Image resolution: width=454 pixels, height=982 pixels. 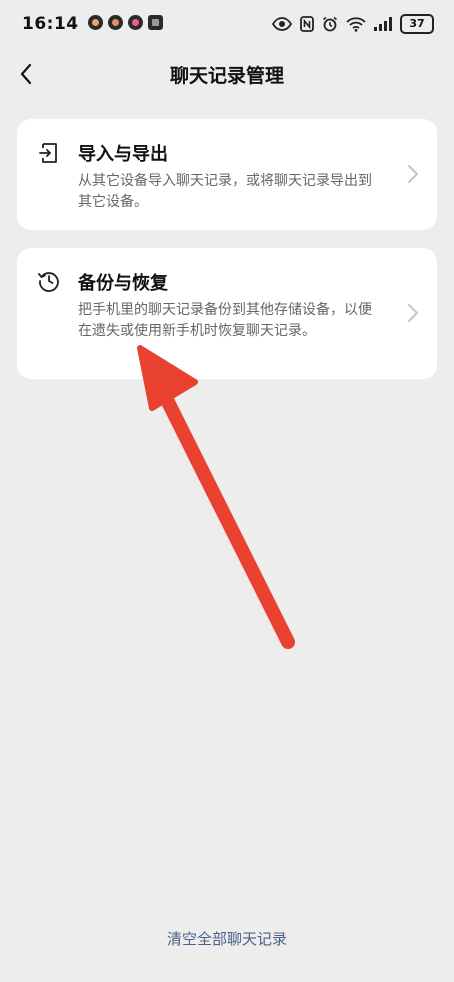 I want to click on card-title: 备份与恢复, so click(x=123, y=283).